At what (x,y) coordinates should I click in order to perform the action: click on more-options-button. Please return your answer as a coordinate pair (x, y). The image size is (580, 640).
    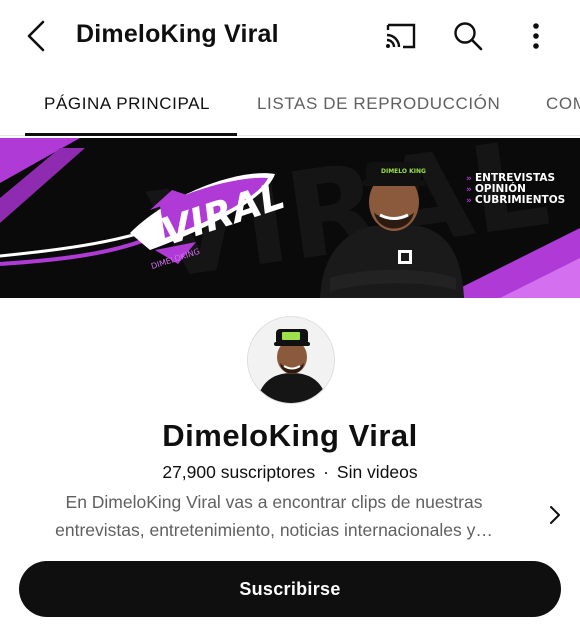
    Looking at the image, I should click on (536, 36).